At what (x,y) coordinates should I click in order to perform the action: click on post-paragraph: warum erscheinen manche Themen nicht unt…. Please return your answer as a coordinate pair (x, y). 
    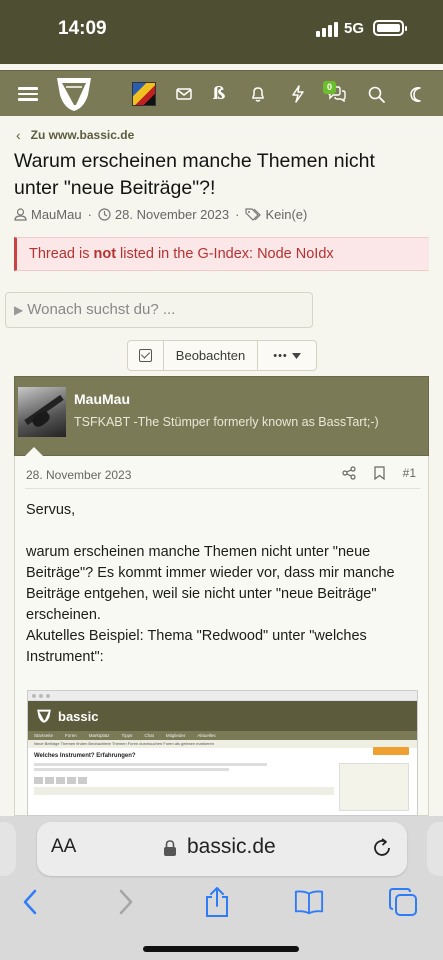
    Looking at the image, I should click on (210, 583).